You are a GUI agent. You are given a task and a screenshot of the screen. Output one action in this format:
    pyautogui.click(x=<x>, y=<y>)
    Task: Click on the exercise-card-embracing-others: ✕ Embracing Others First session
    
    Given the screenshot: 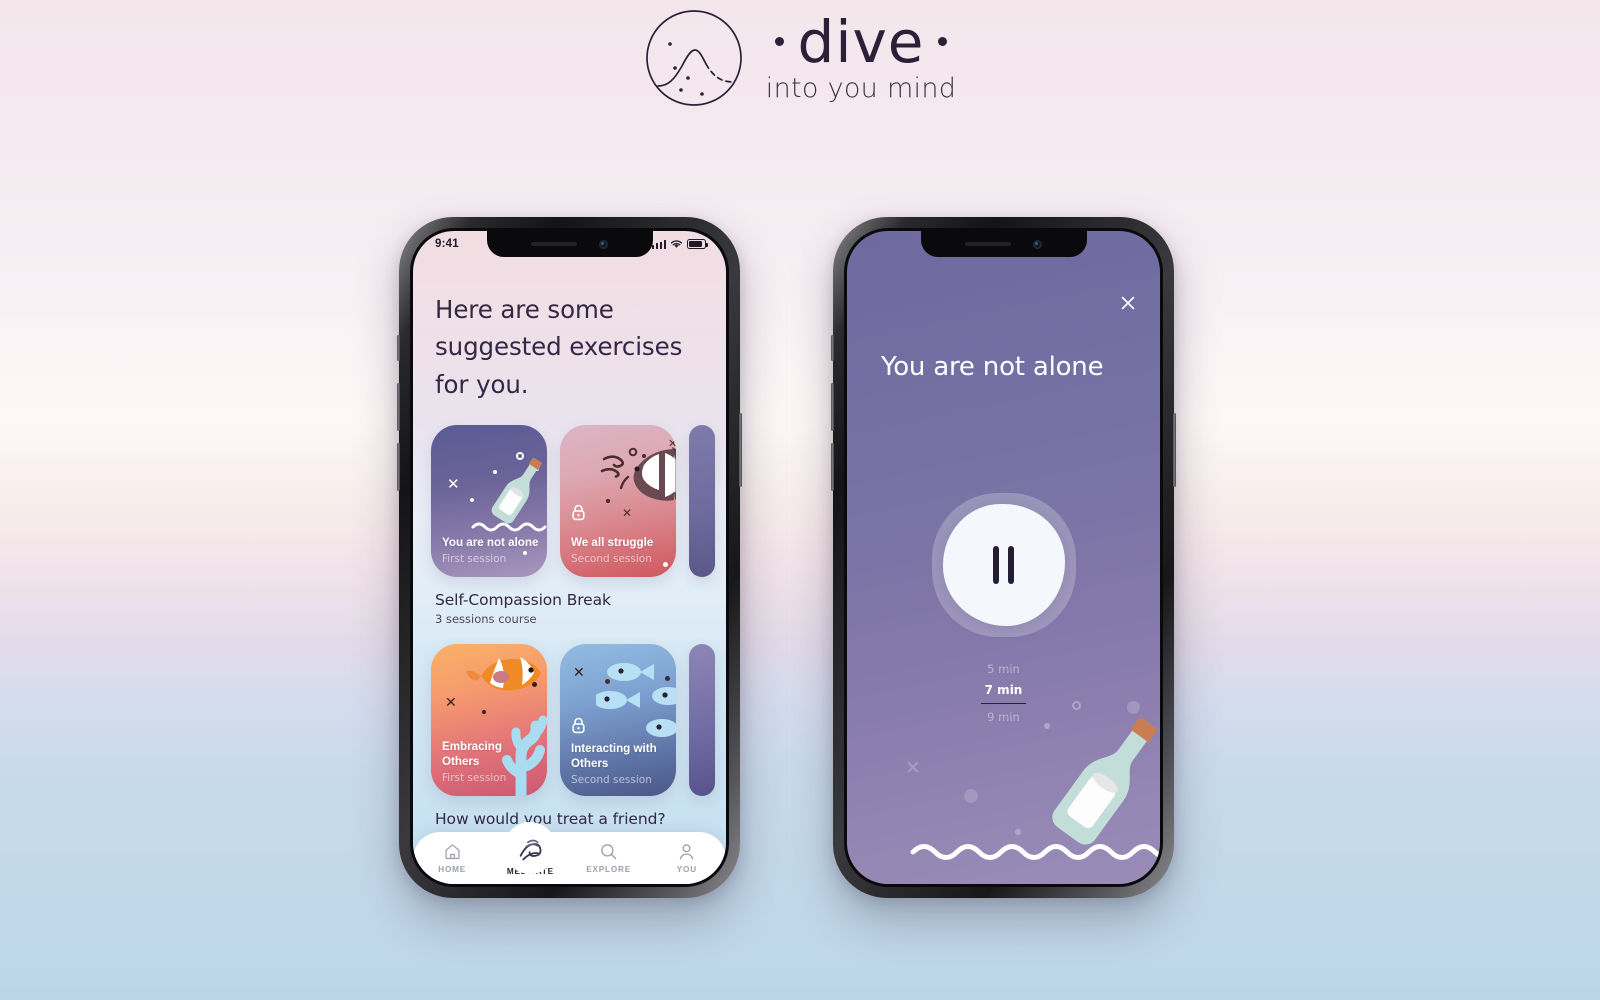 What is the action you would take?
    pyautogui.click(x=489, y=720)
    